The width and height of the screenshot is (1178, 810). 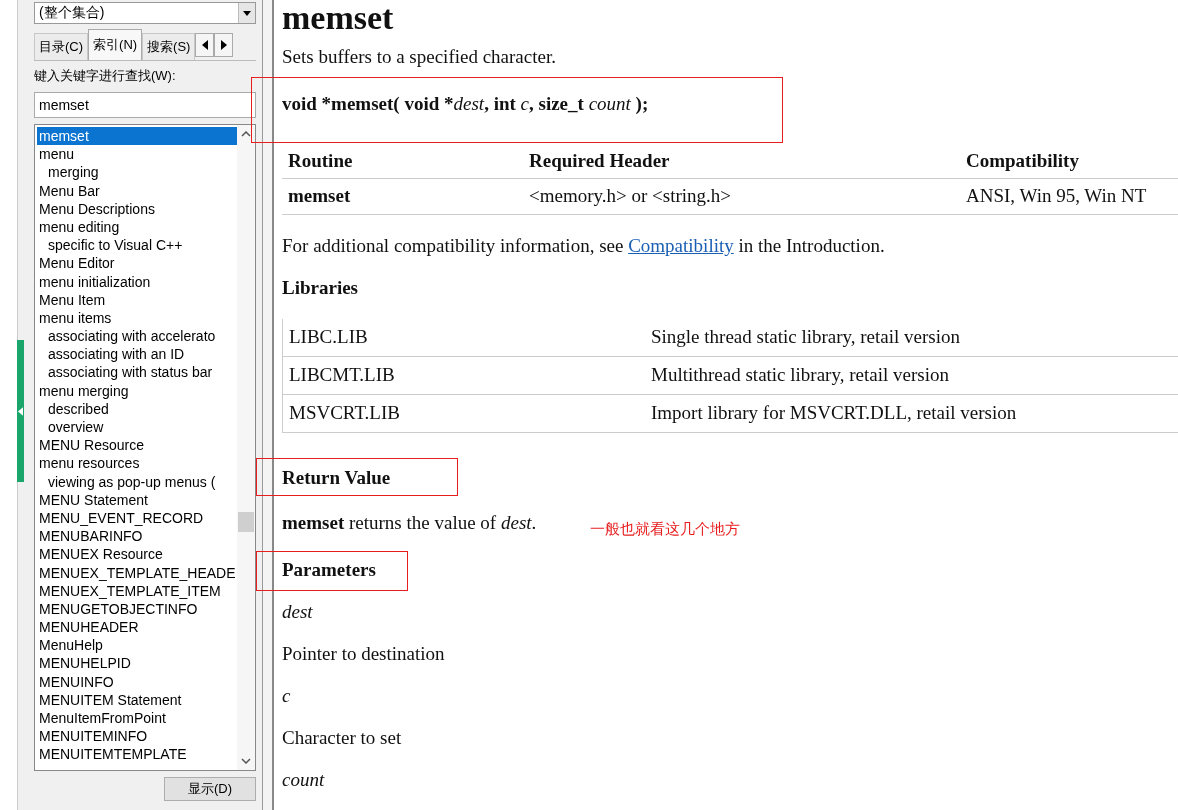 I want to click on scroll-up-icon, so click(x=246, y=134).